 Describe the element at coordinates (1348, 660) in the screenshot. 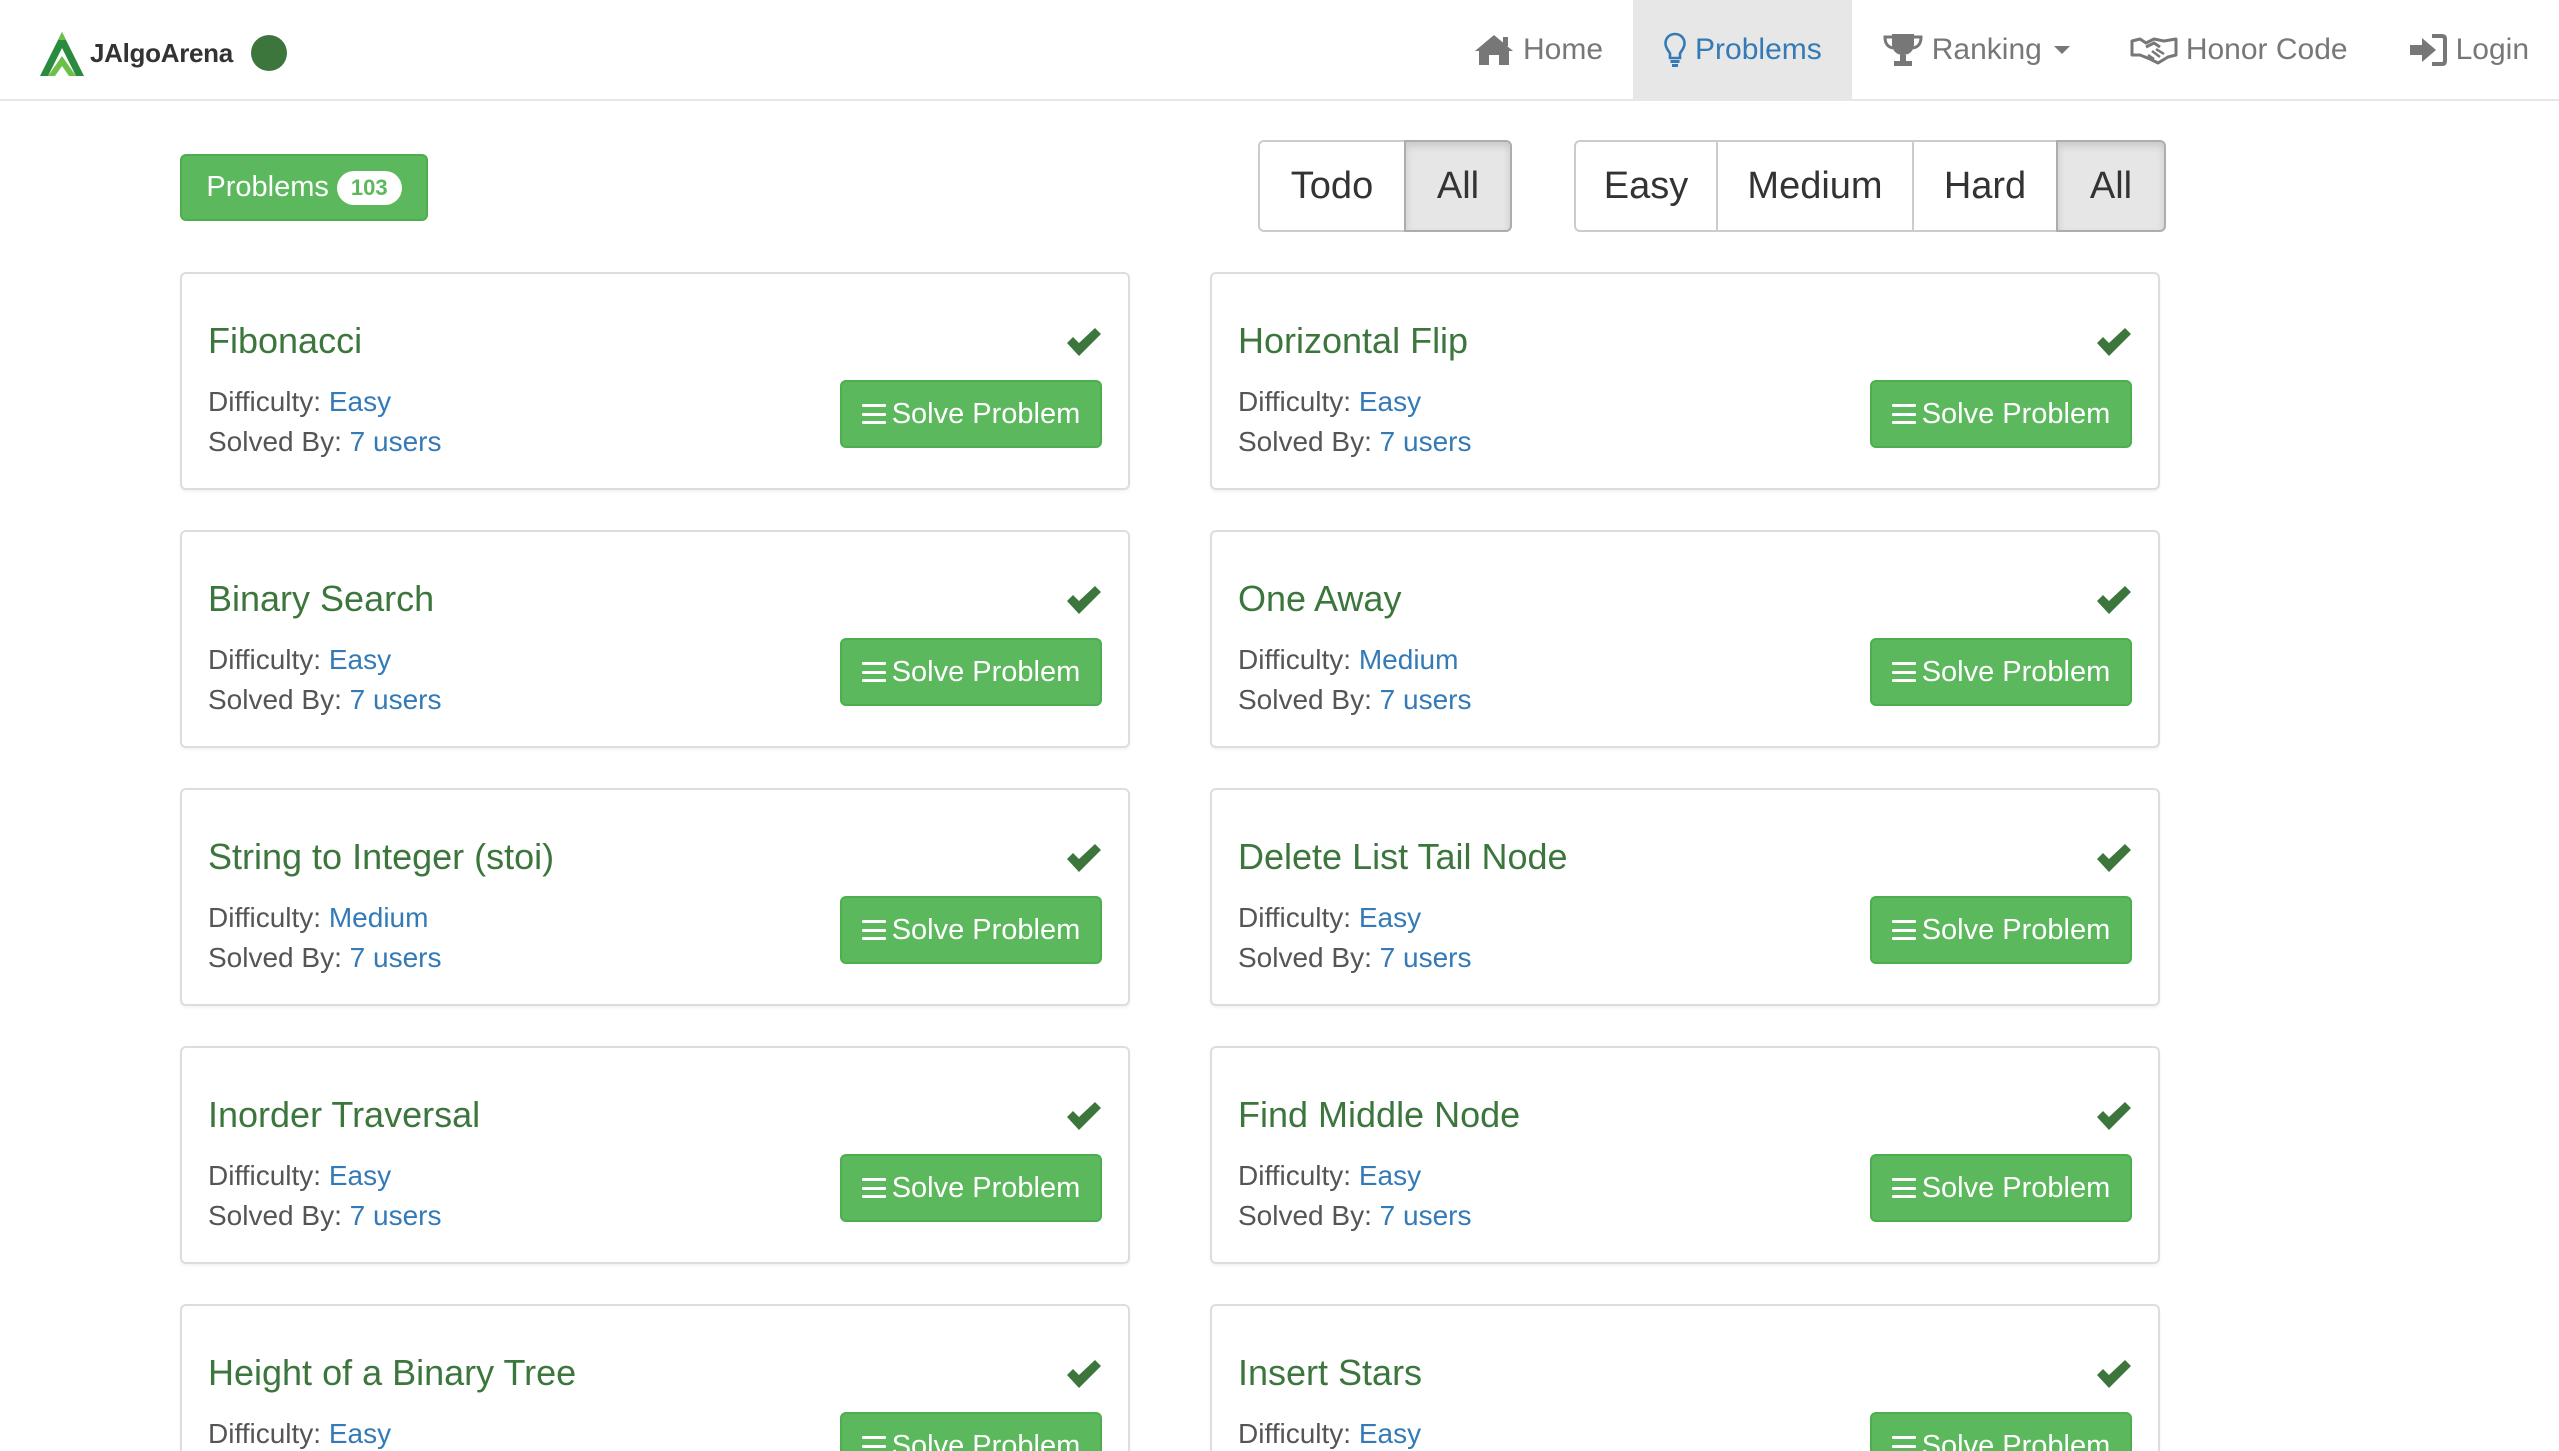

I see `problem-difficulty-row: Difficulty: Medium` at that location.